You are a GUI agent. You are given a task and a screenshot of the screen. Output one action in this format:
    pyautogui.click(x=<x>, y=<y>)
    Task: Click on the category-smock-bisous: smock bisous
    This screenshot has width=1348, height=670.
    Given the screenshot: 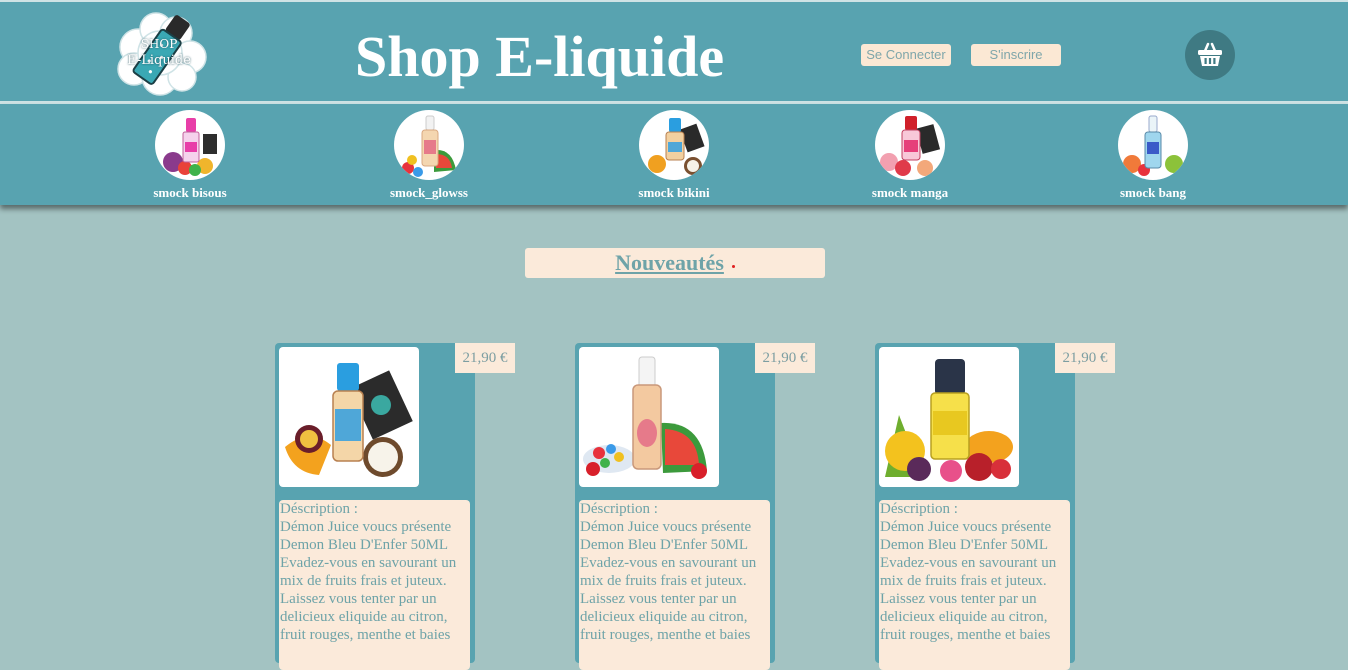 What is the action you would take?
    pyautogui.click(x=190, y=155)
    